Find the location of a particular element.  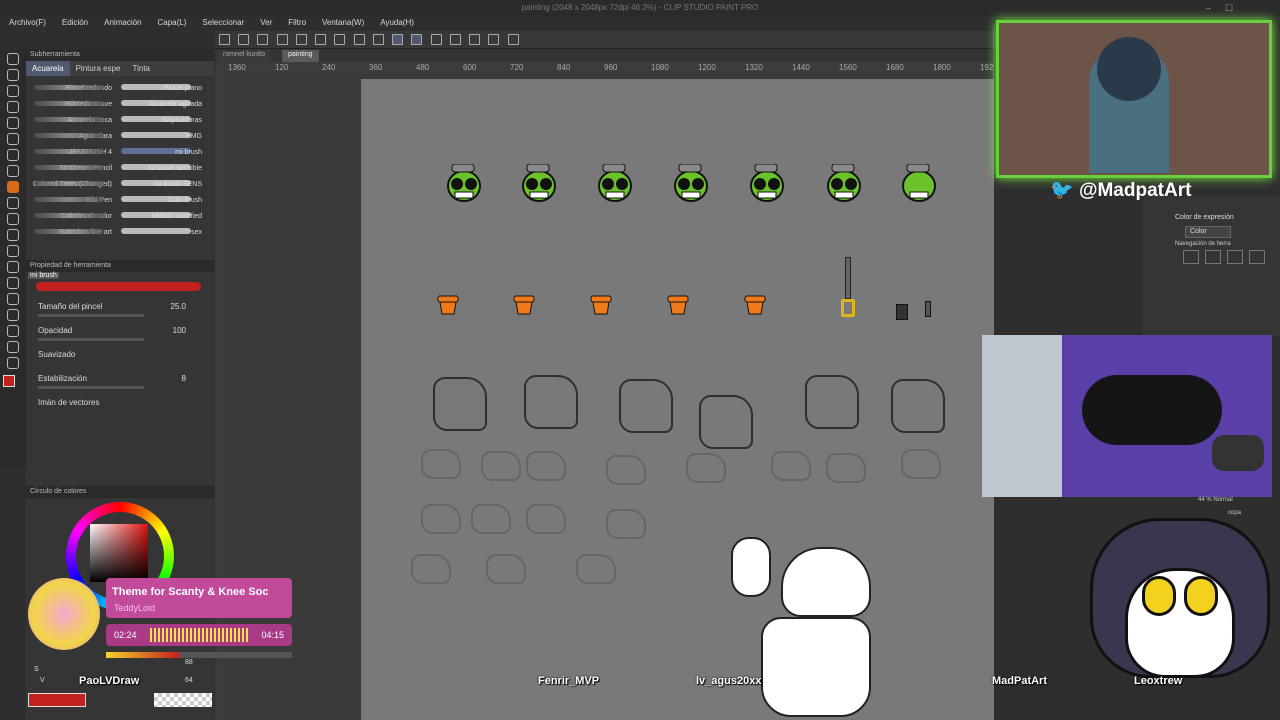

eyedropper-tool-icon is located at coordinates (13, 139).